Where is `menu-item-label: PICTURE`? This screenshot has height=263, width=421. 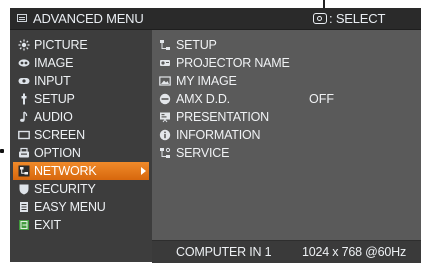 menu-item-label: PICTURE is located at coordinates (61, 45).